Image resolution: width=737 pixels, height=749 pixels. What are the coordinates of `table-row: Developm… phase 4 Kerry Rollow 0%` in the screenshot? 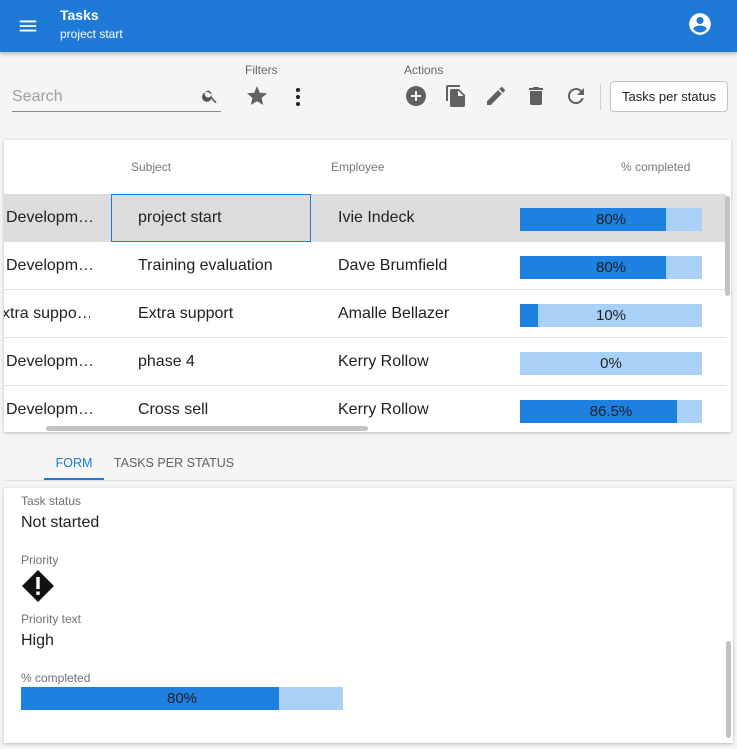 It's located at (365, 362).